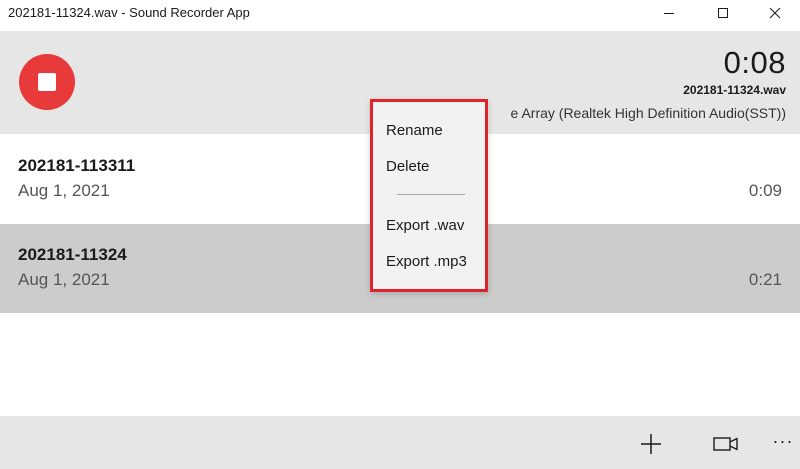 This screenshot has width=800, height=469. I want to click on stop-icon, so click(47, 82).